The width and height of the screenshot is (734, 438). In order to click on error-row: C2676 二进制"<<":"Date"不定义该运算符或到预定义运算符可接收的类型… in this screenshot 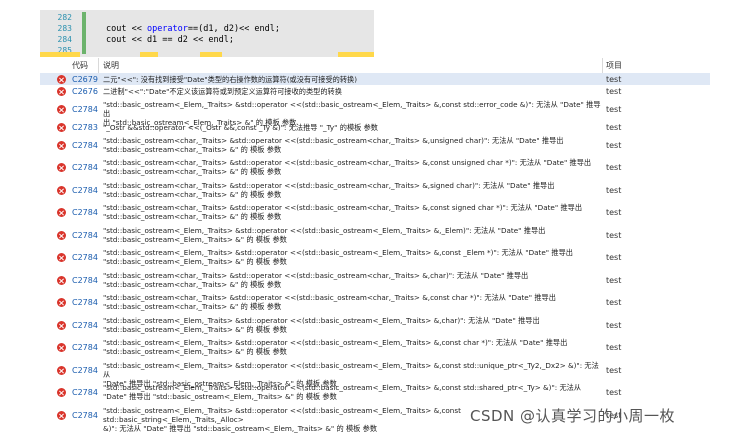, I will do `click(375, 91)`.